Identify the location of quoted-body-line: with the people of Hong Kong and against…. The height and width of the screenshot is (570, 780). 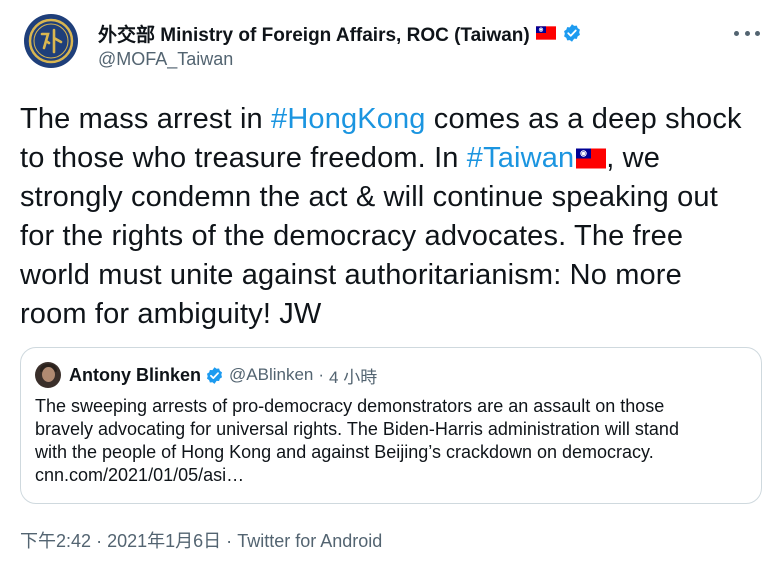
(344, 452).